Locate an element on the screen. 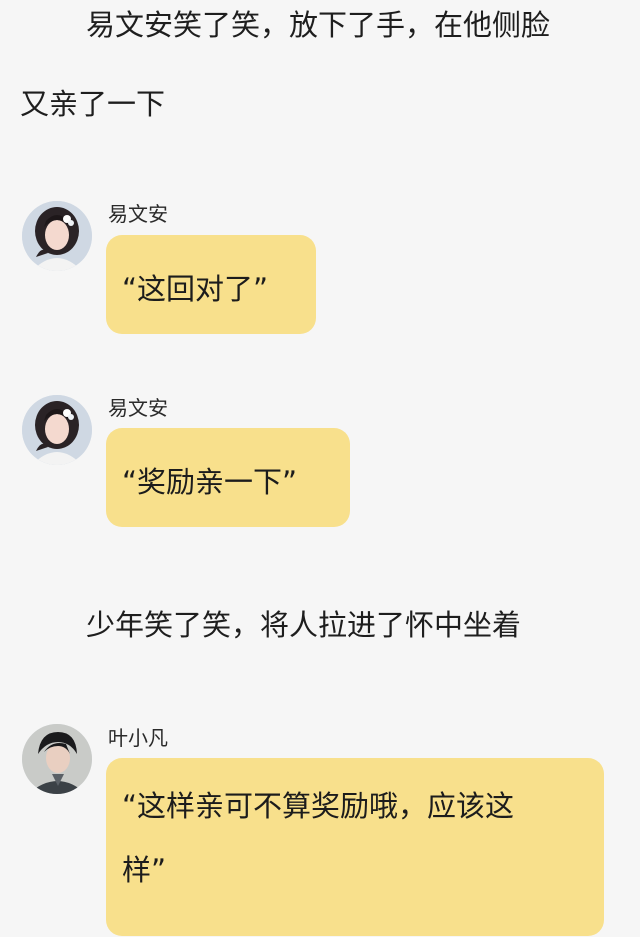 This screenshot has width=640, height=937. sender-name: 叶小凡 is located at coordinates (138, 738).